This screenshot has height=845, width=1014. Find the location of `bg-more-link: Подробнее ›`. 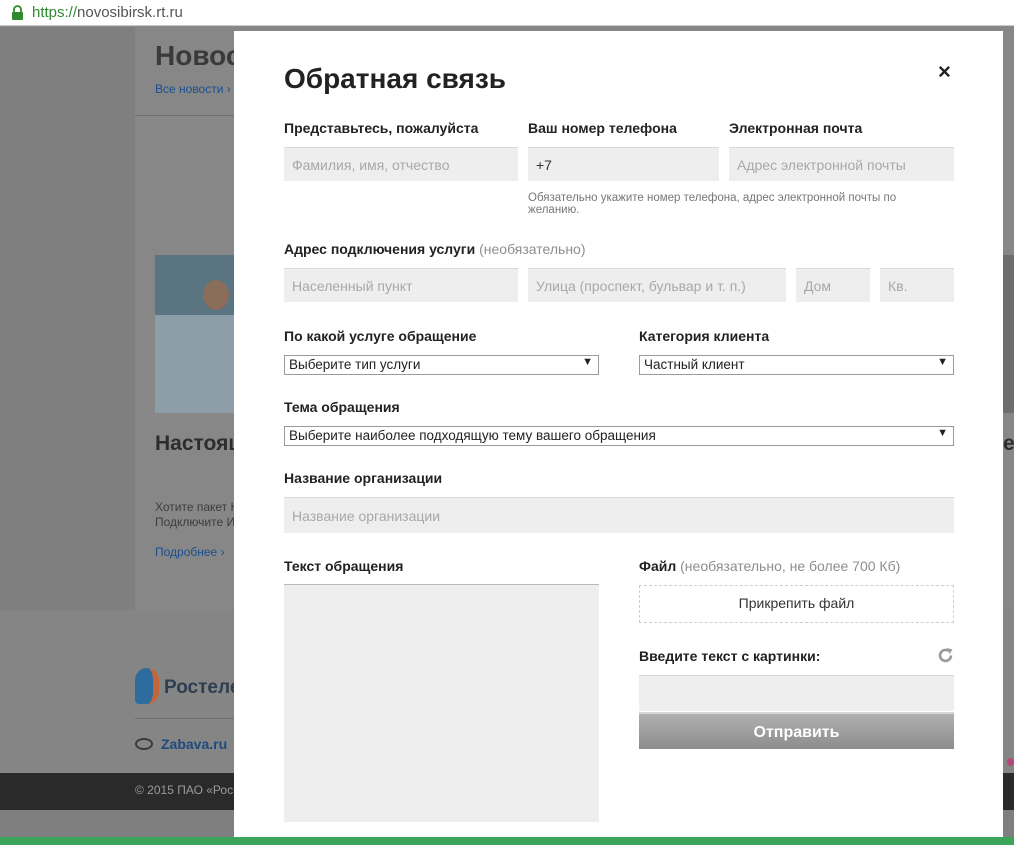

bg-more-link: Подробнее › is located at coordinates (190, 552).